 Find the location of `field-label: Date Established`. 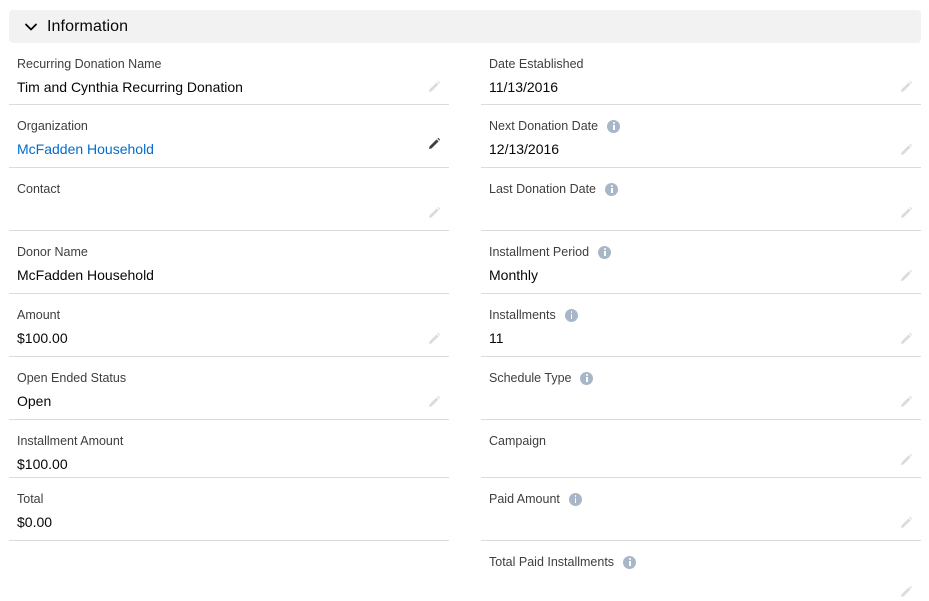

field-label: Date Established is located at coordinates (536, 64).